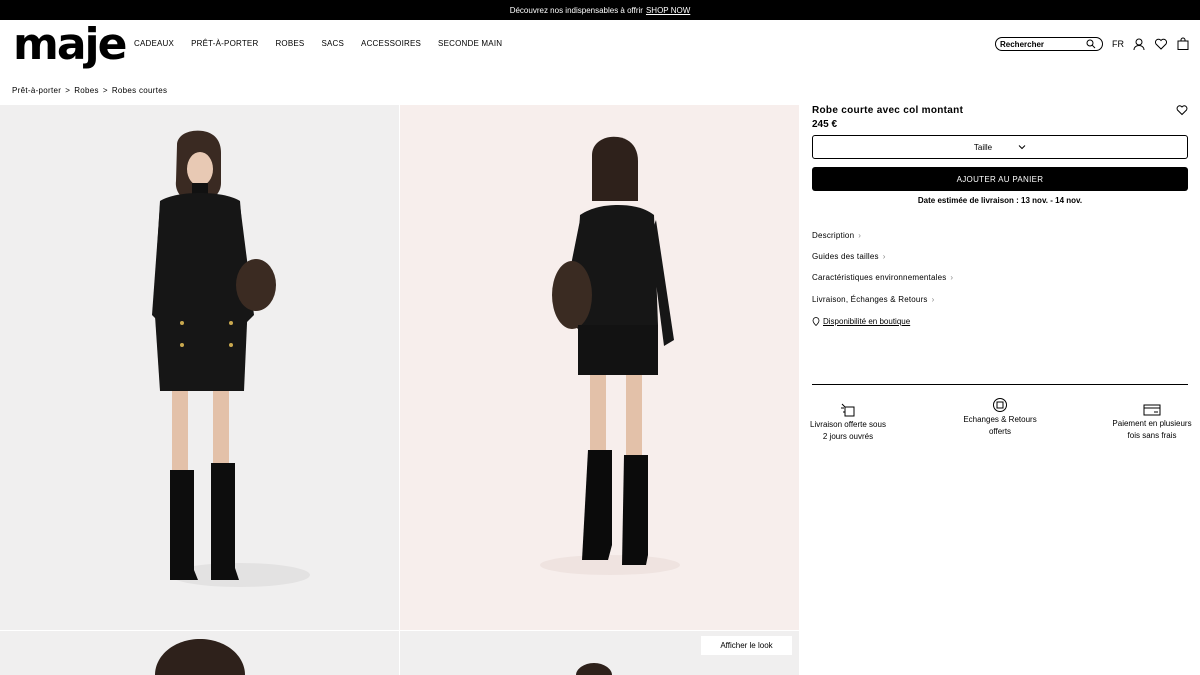 This screenshot has height=675, width=1200. Describe the element at coordinates (1000, 405) in the screenshot. I see `returns-icon` at that location.